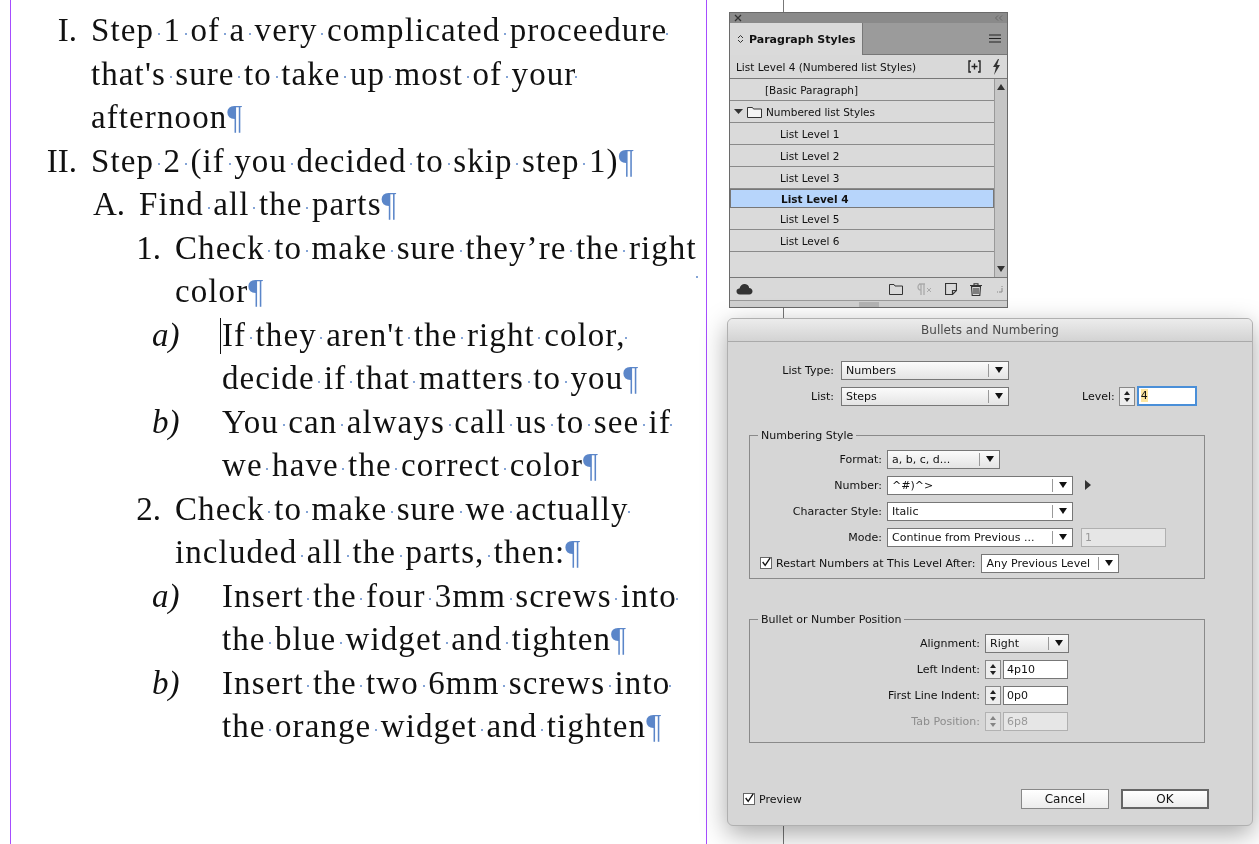 Image resolution: width=1259 pixels, height=844 pixels. I want to click on field-label: List:, so click(822, 396).